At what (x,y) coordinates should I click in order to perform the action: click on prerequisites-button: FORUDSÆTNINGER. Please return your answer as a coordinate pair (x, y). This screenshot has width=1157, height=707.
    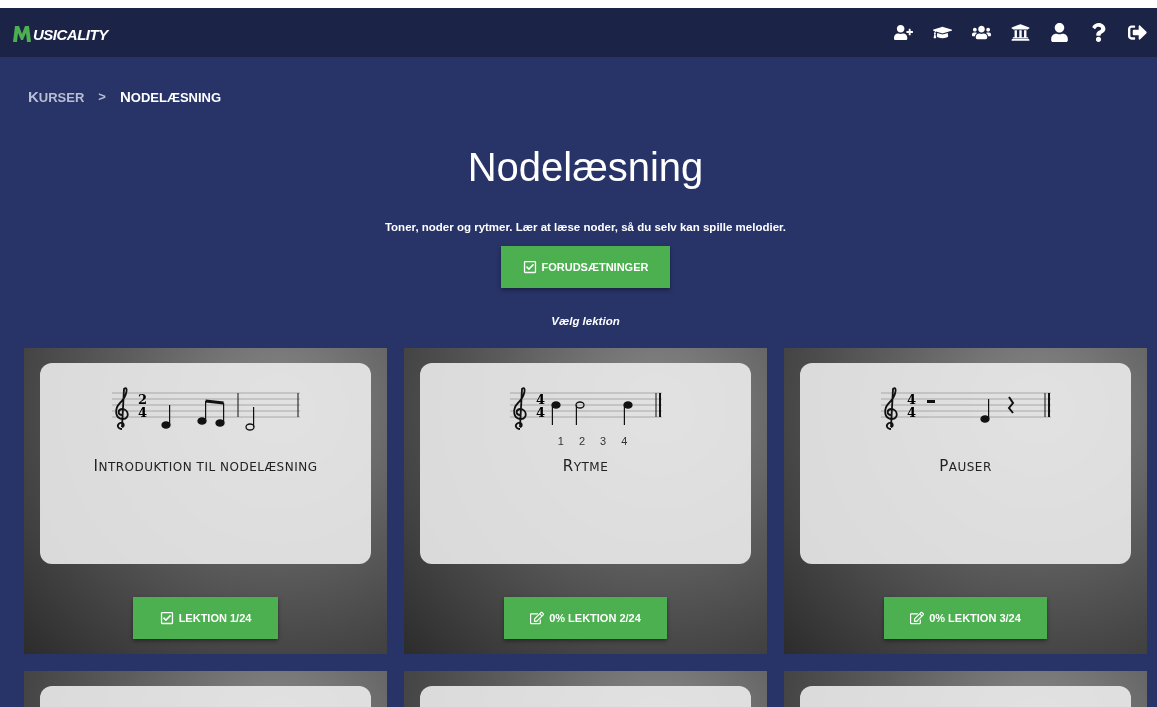
    Looking at the image, I should click on (585, 267).